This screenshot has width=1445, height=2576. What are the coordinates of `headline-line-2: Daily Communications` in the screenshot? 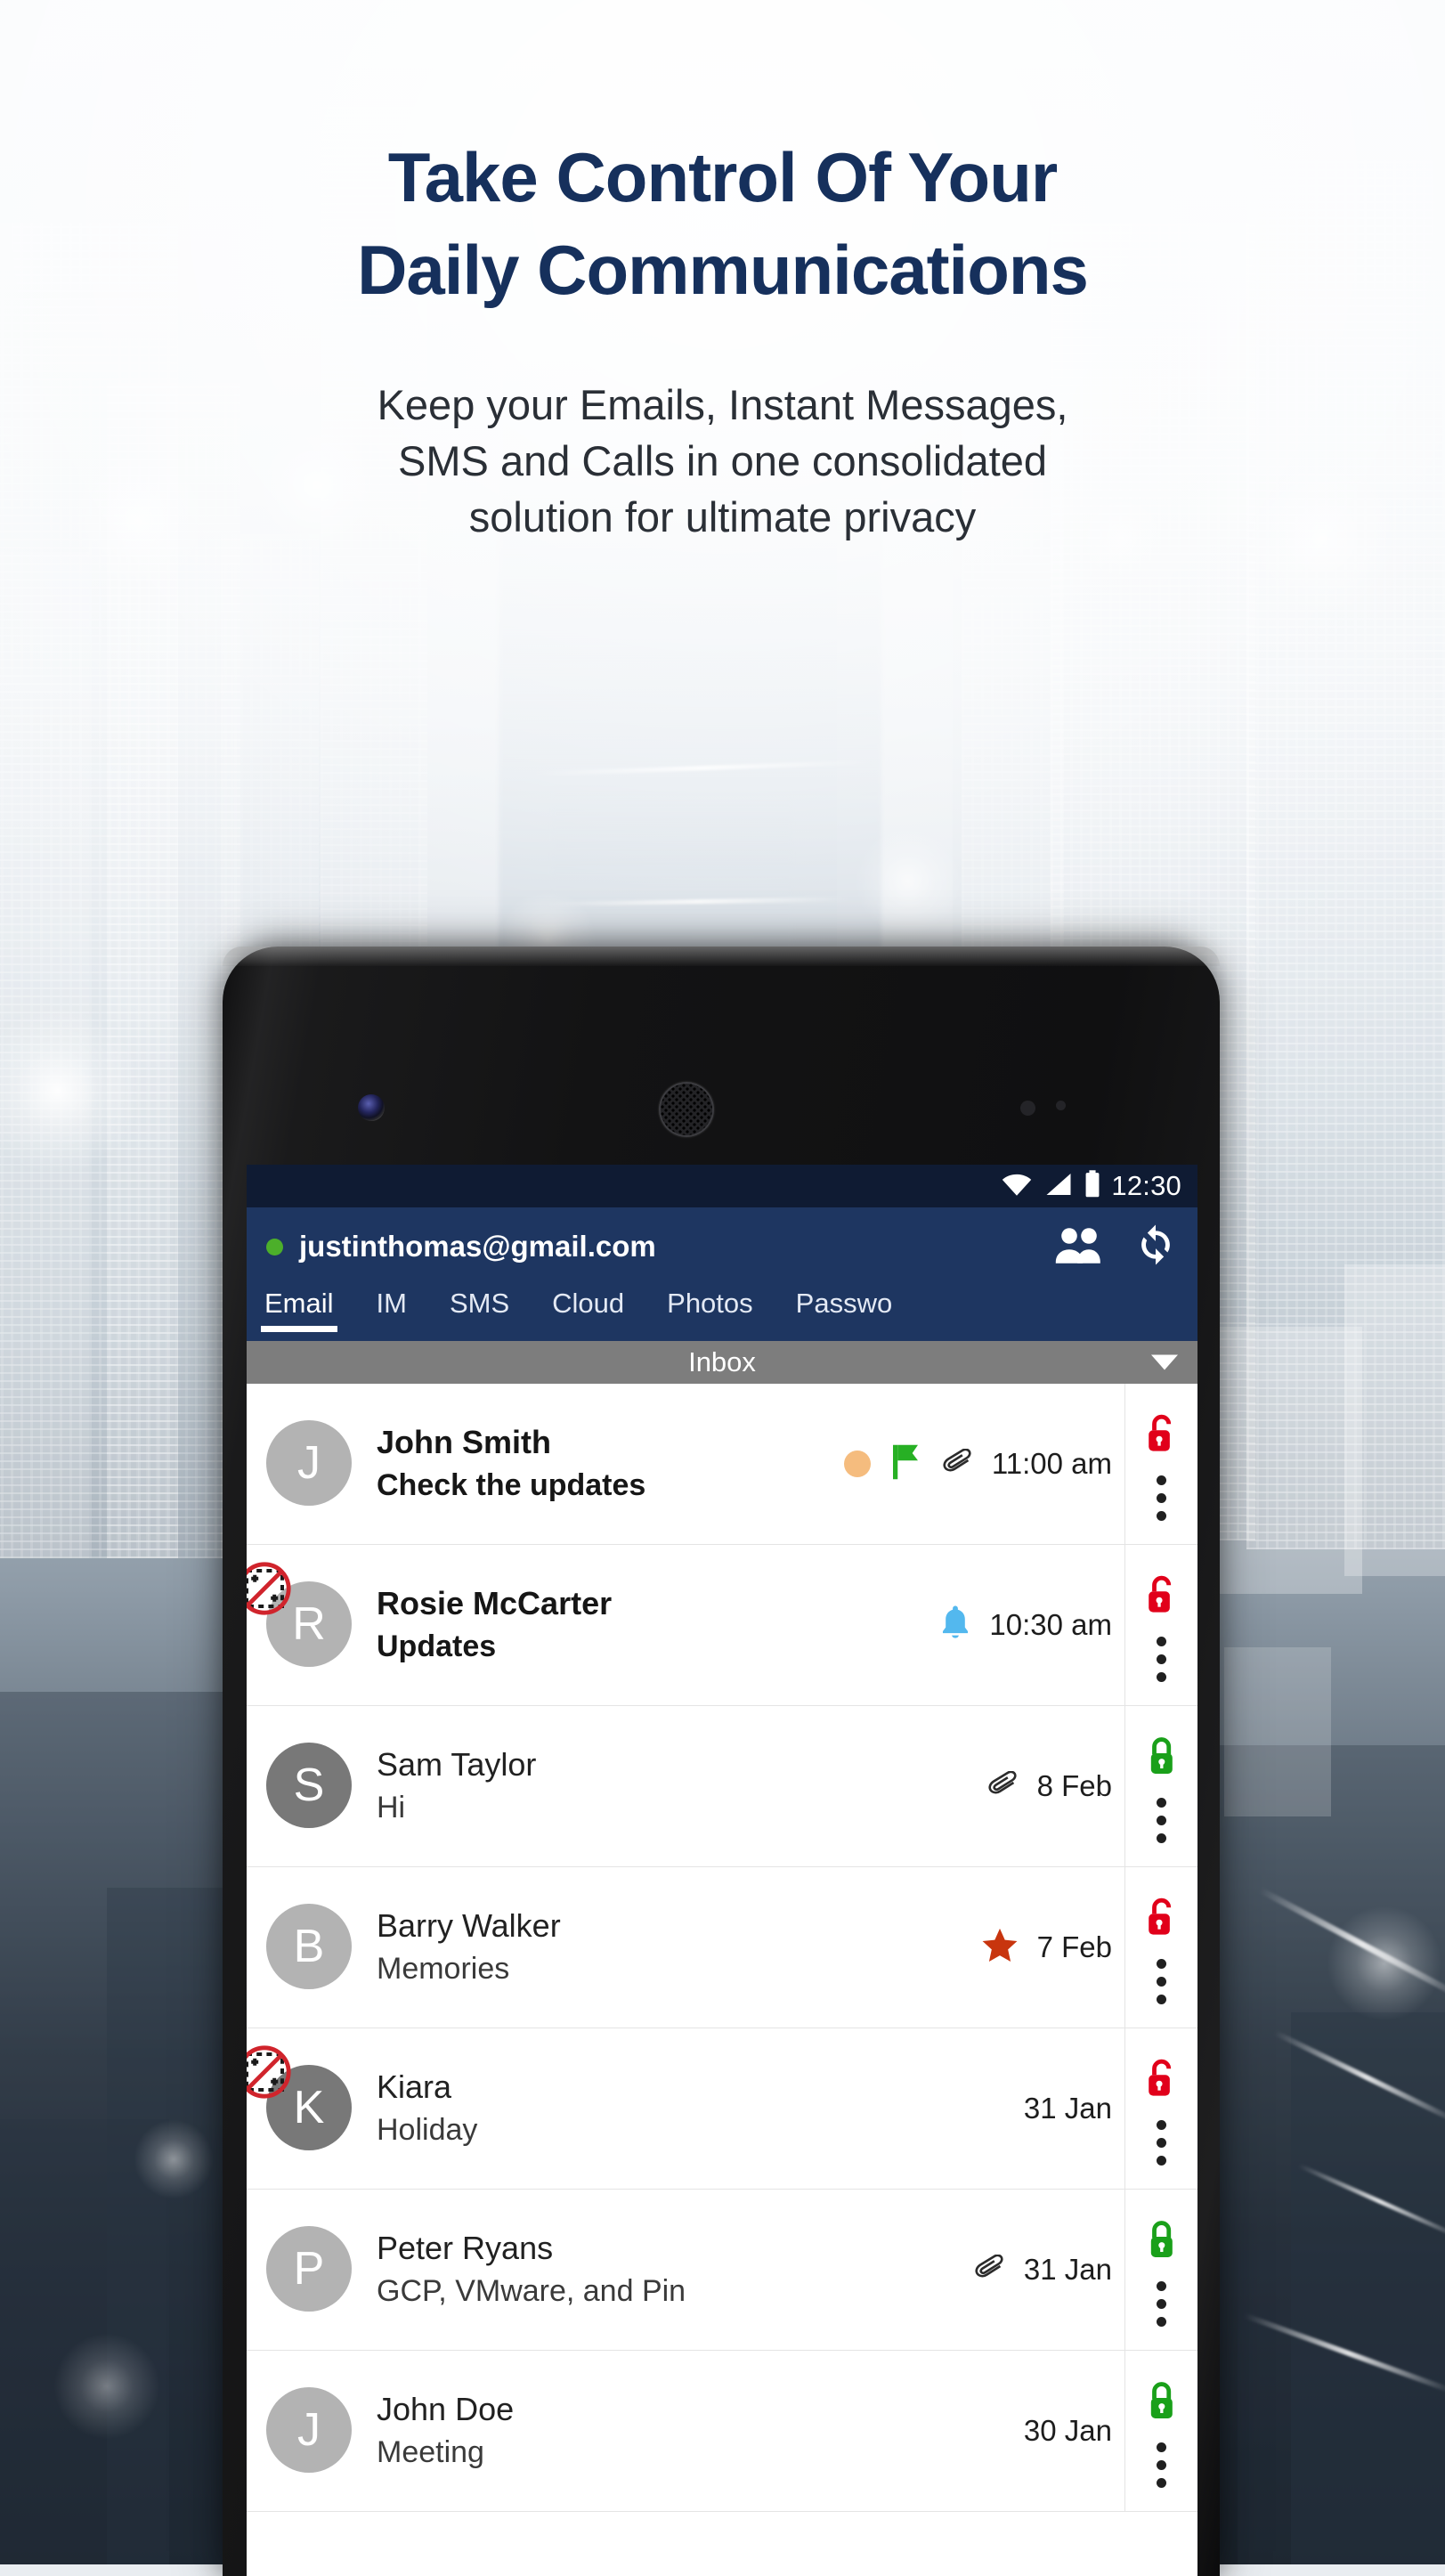 It's located at (723, 270).